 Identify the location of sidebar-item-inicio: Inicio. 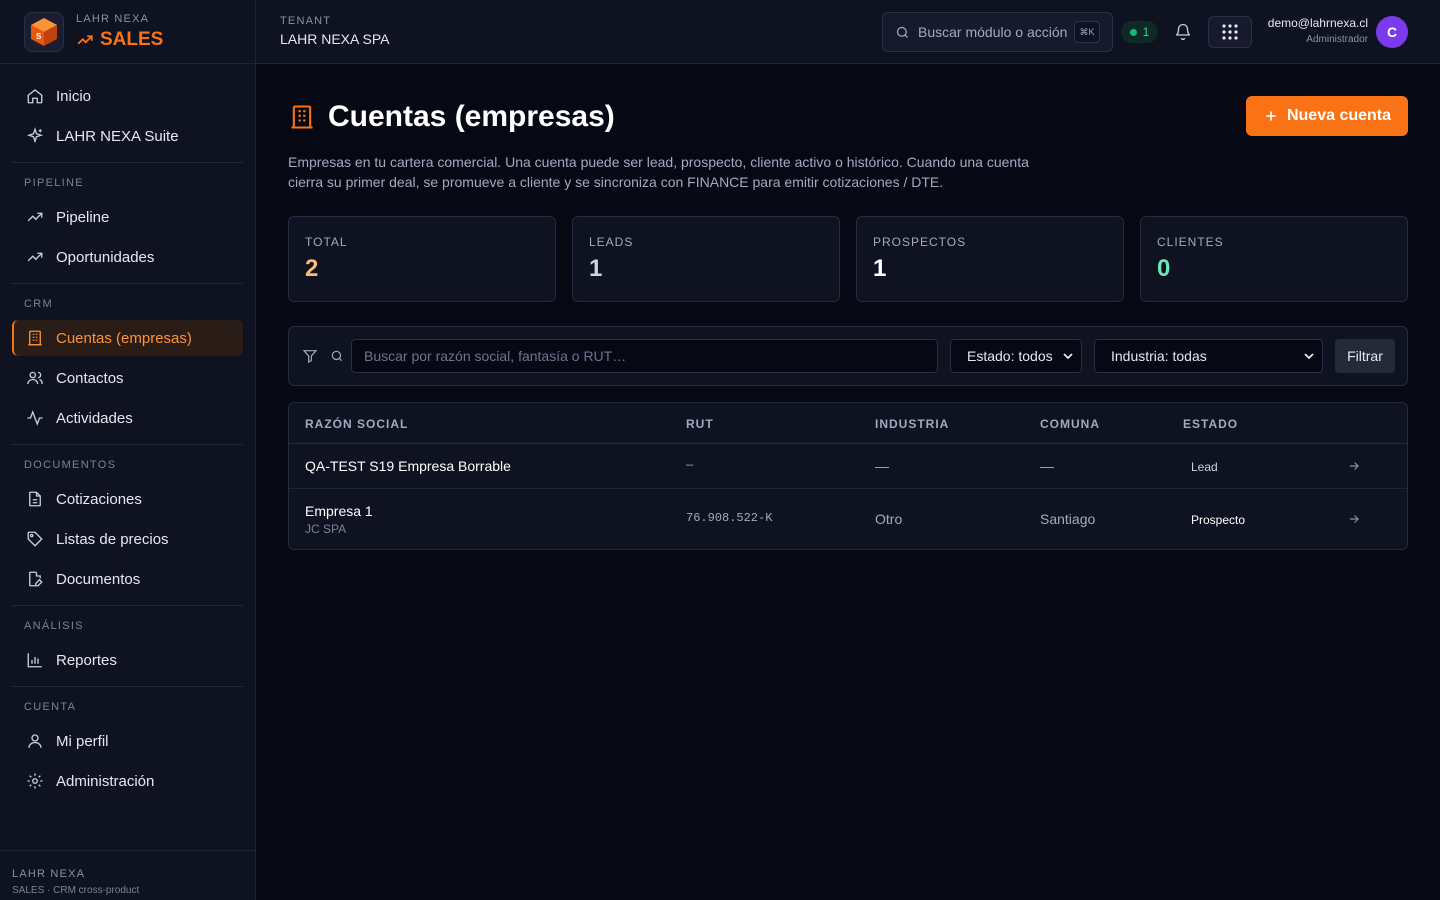
(127, 96).